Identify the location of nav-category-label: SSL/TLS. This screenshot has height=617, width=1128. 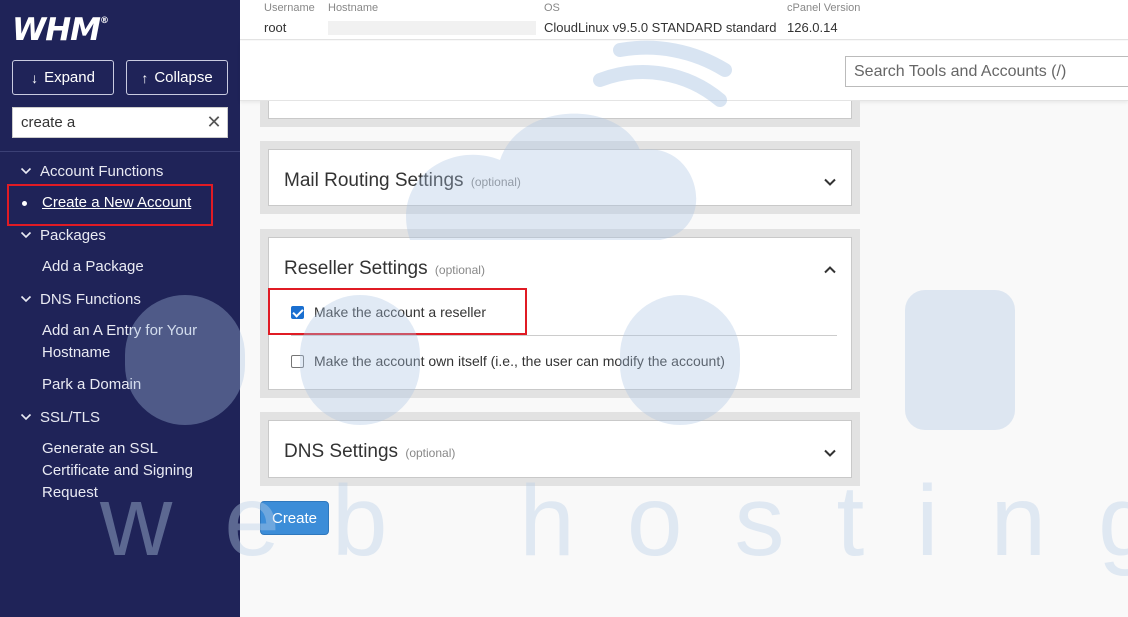
(70, 417).